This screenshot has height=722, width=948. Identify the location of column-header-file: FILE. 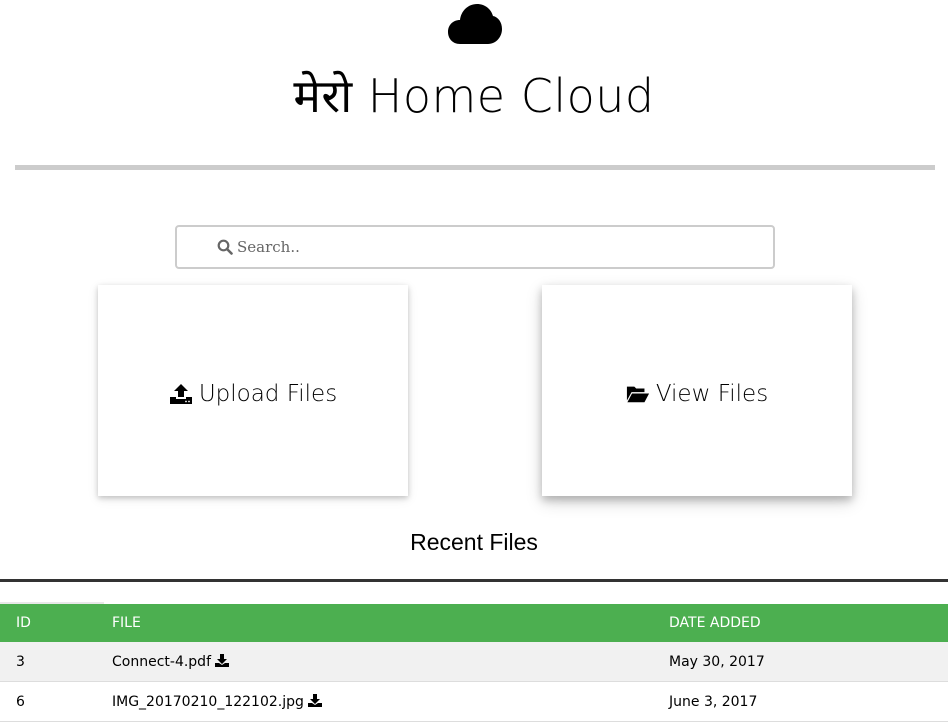
(390, 623).